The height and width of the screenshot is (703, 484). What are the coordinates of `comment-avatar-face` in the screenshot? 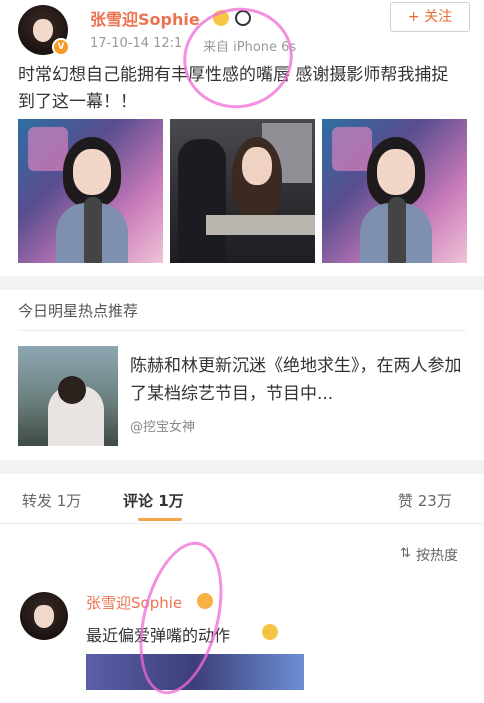 It's located at (44, 616).